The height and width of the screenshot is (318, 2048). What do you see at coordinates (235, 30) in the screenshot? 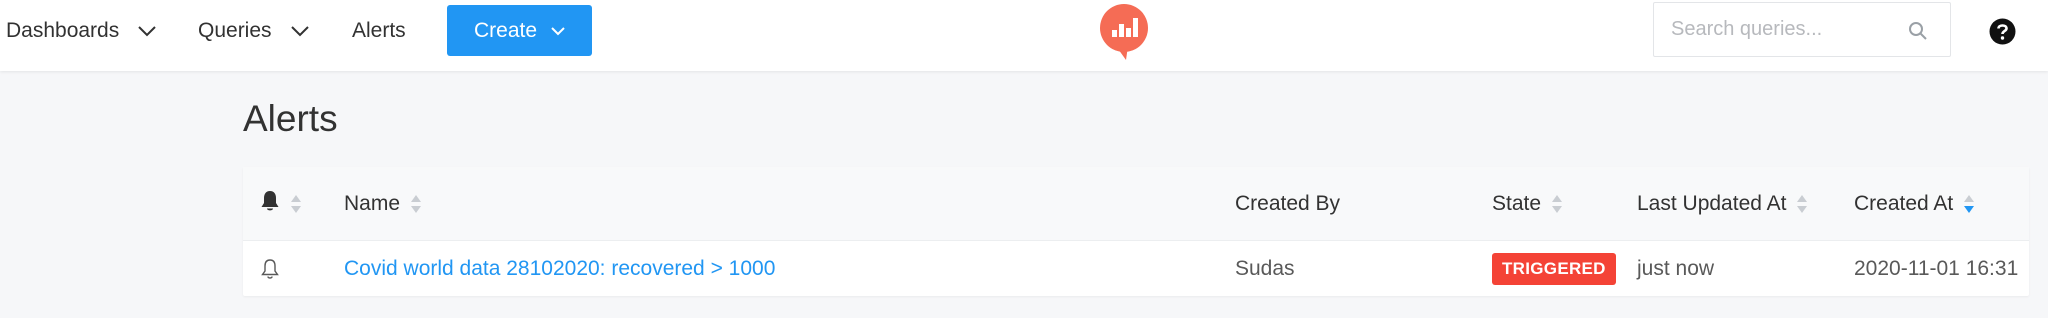
I see `nav-queries-label: Queries` at bounding box center [235, 30].